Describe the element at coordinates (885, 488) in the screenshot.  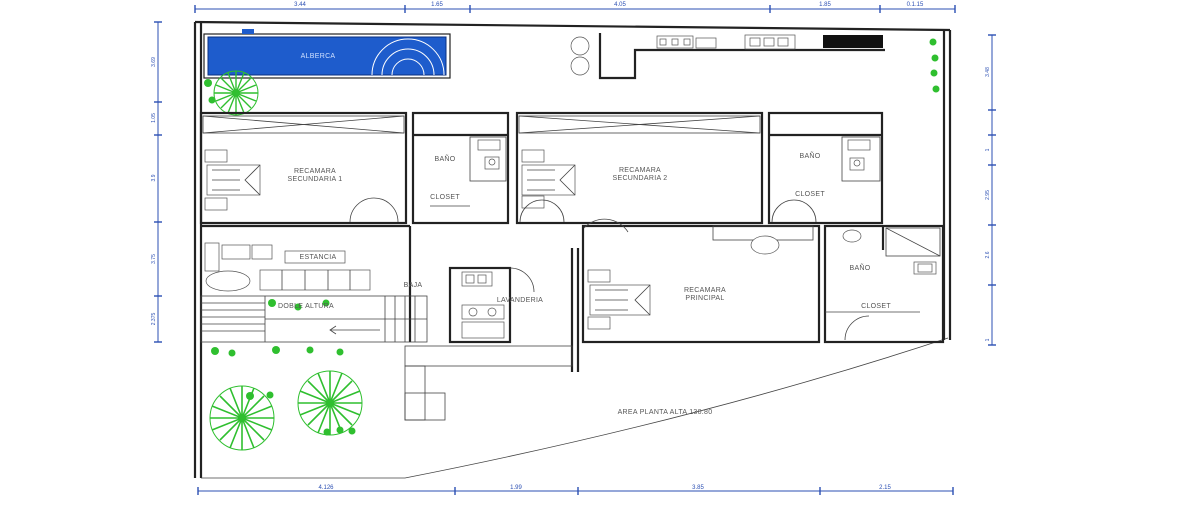
I see `dim-bottom-4: 2.15` at that location.